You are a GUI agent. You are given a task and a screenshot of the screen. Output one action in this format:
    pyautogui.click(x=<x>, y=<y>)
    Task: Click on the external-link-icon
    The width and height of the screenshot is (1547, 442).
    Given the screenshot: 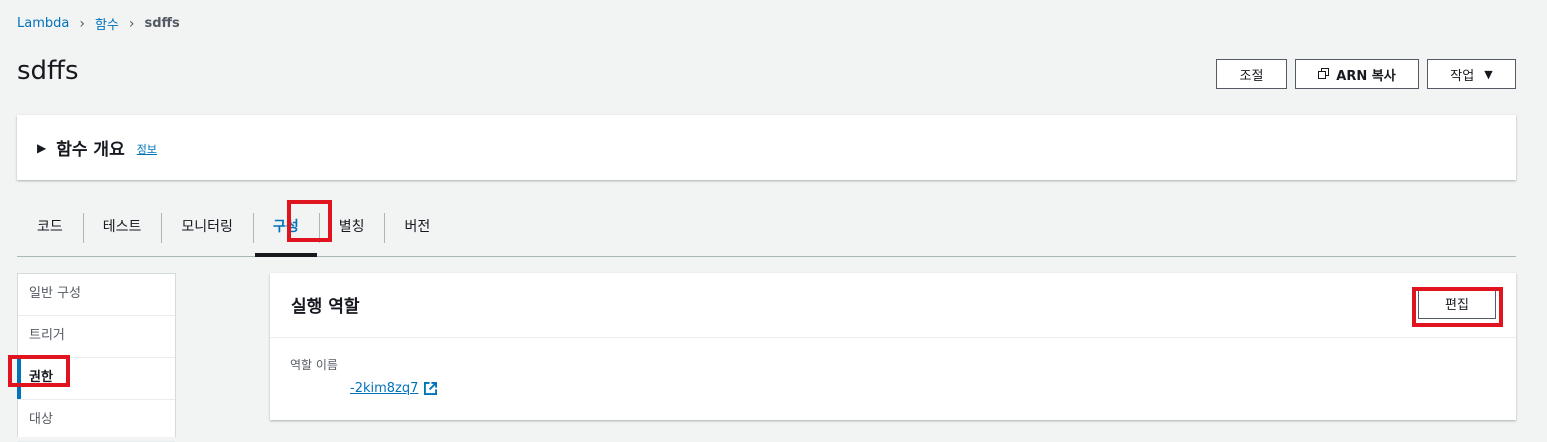 What is the action you would take?
    pyautogui.click(x=431, y=388)
    